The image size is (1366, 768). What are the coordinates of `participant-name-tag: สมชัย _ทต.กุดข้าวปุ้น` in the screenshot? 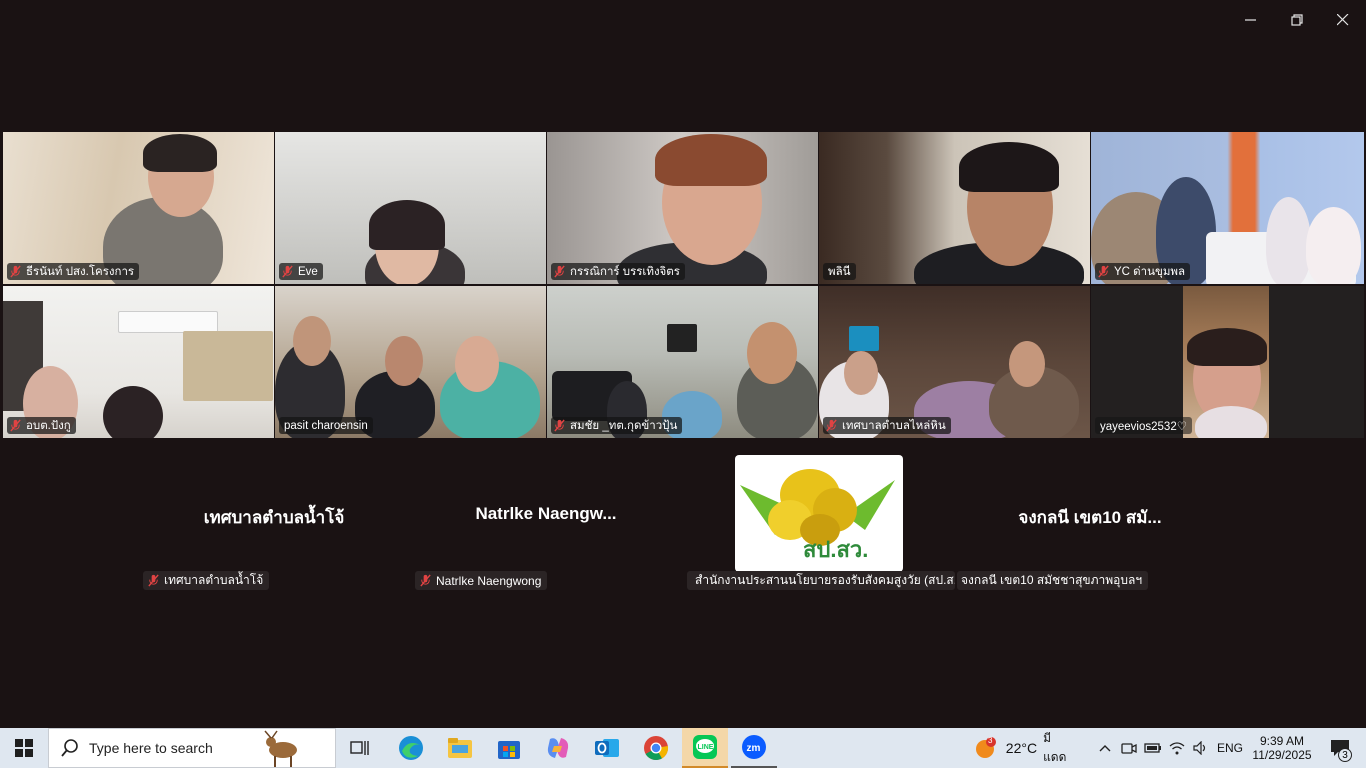 It's located at (617, 425).